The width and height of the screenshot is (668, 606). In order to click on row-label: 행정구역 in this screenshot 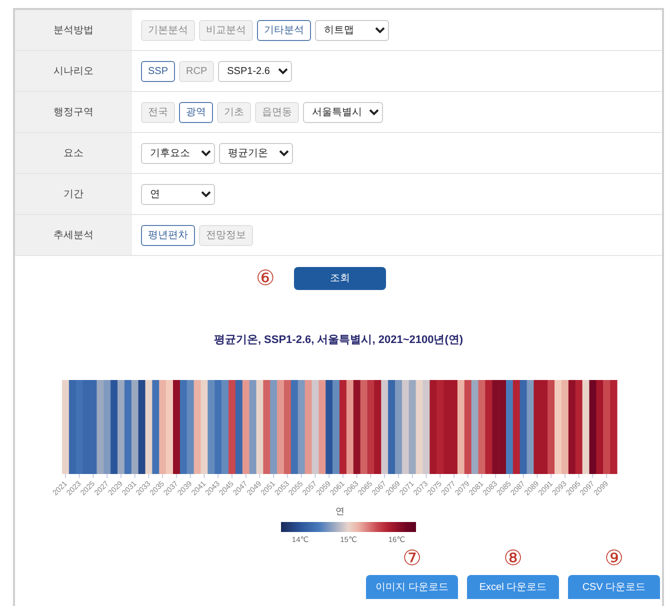, I will do `click(73, 112)`.